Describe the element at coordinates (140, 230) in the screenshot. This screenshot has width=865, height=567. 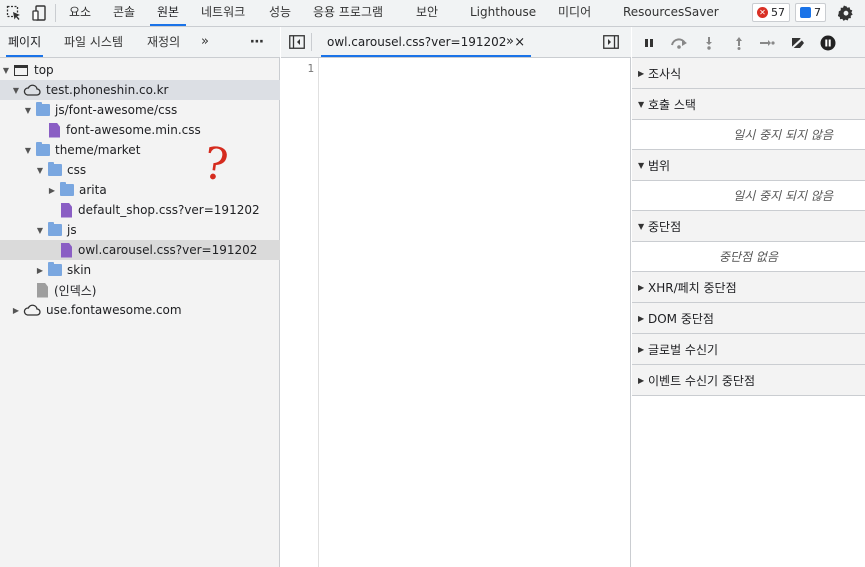
I see `tree-item-folder: ▼ js` at that location.